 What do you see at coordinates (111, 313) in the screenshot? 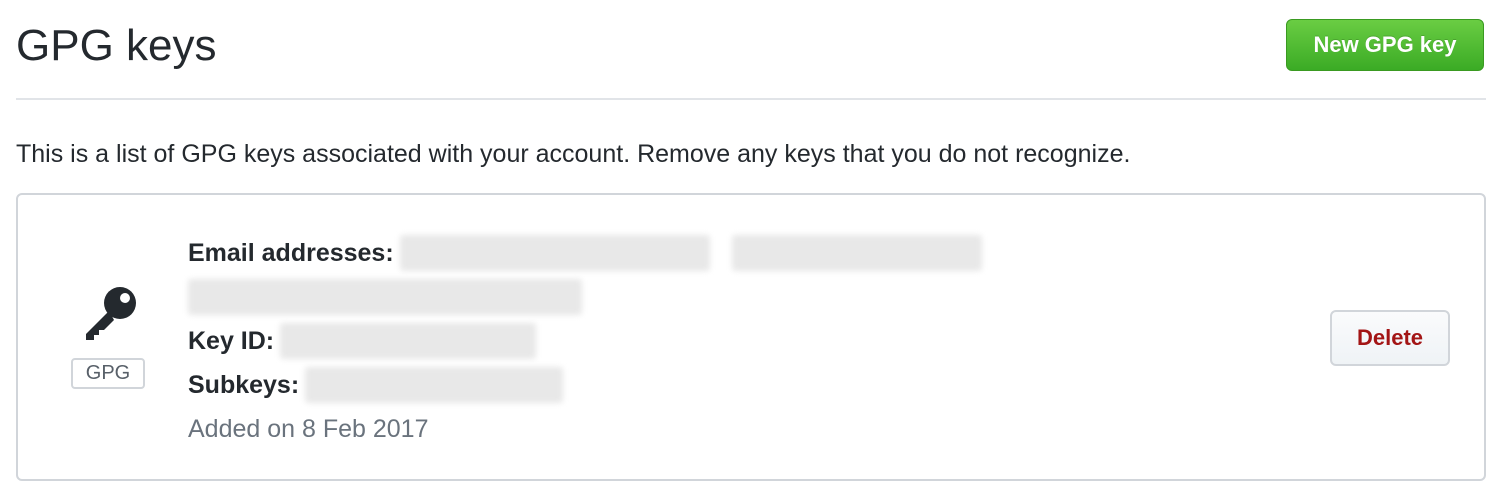
I see `key-icon` at bounding box center [111, 313].